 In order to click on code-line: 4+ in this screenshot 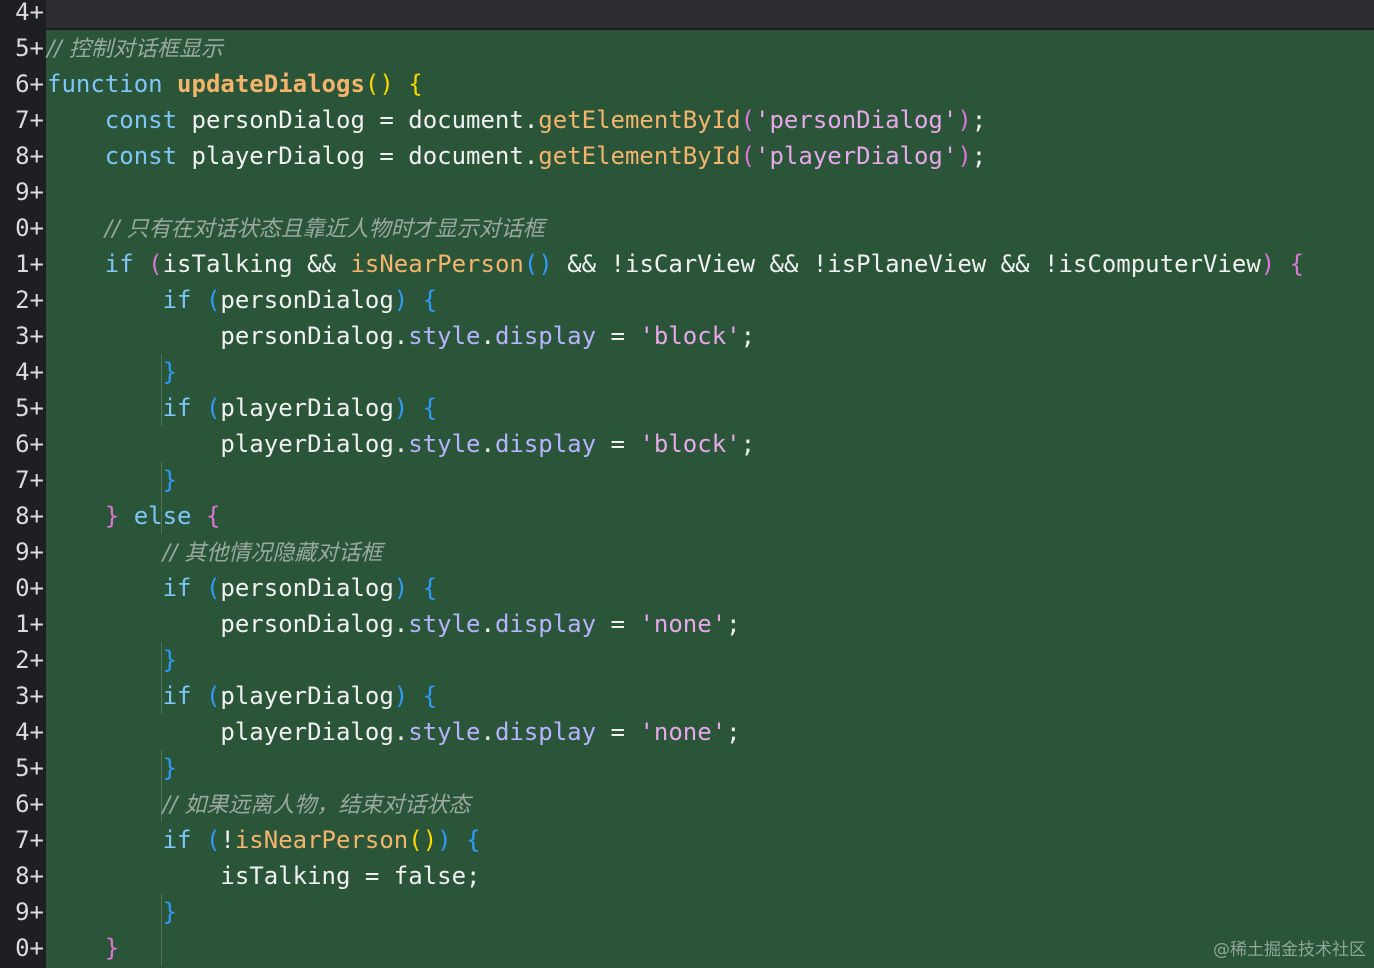, I will do `click(687, 15)`.